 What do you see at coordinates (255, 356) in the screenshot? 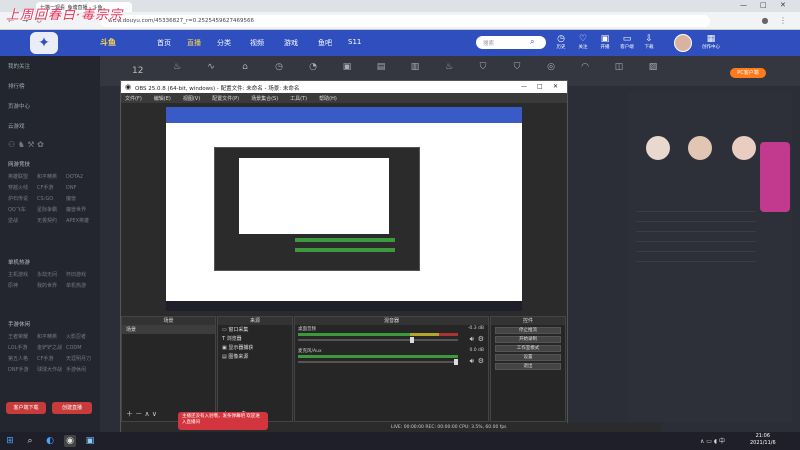
I see `source-item: ▤ 图像来源` at bounding box center [255, 356].